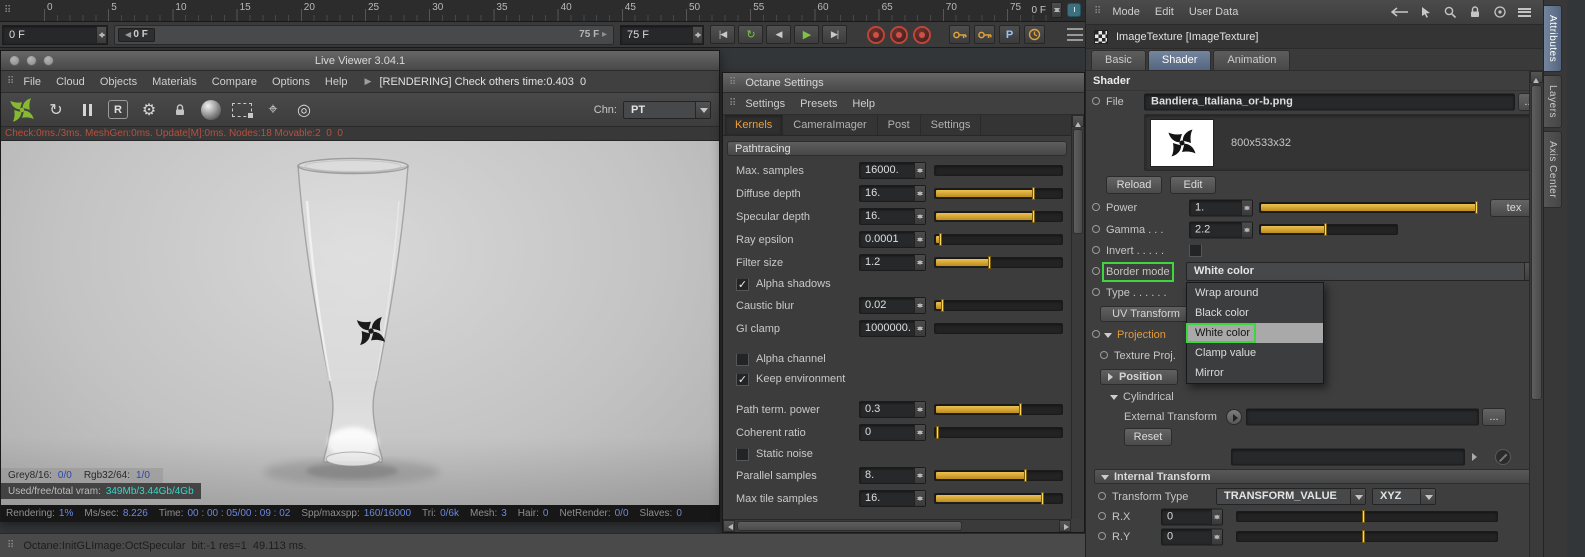 This screenshot has width=1585, height=557. Describe the element at coordinates (87, 110) in the screenshot. I see `pause-render-icon` at that location.